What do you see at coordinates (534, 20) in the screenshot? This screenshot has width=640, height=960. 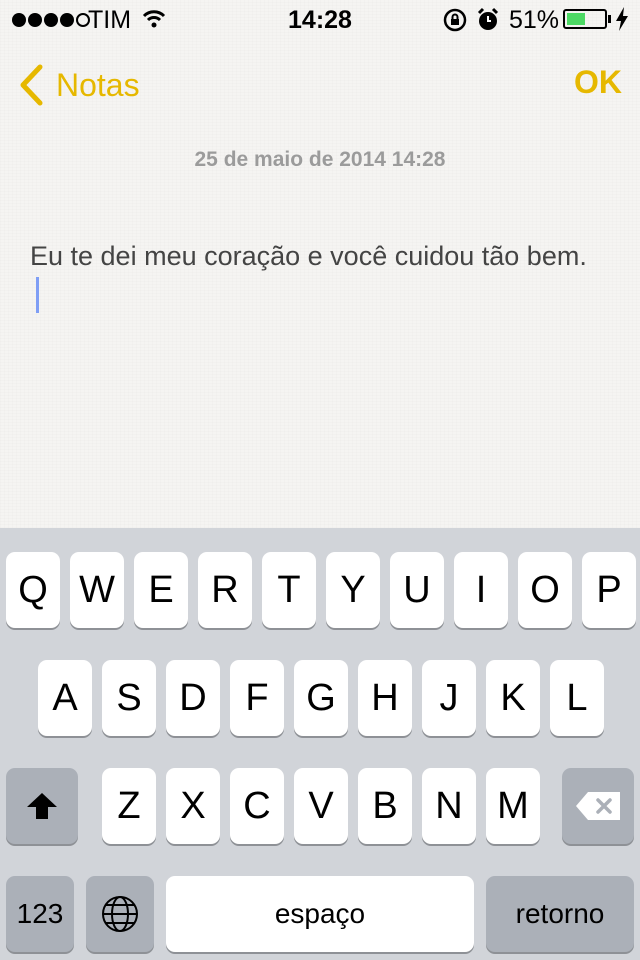 I see `battery-percent: 51%` at bounding box center [534, 20].